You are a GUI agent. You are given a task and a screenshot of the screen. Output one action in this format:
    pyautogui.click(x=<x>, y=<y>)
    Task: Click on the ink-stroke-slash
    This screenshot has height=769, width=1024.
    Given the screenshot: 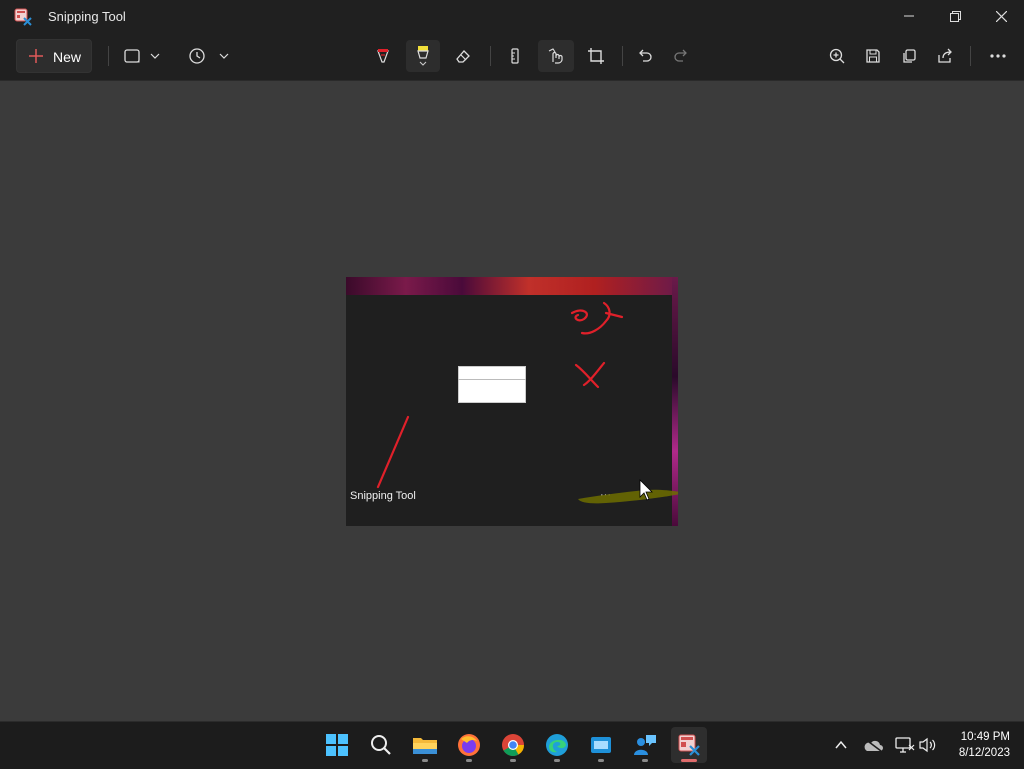 What is the action you would take?
    pyautogui.click(x=393, y=452)
    